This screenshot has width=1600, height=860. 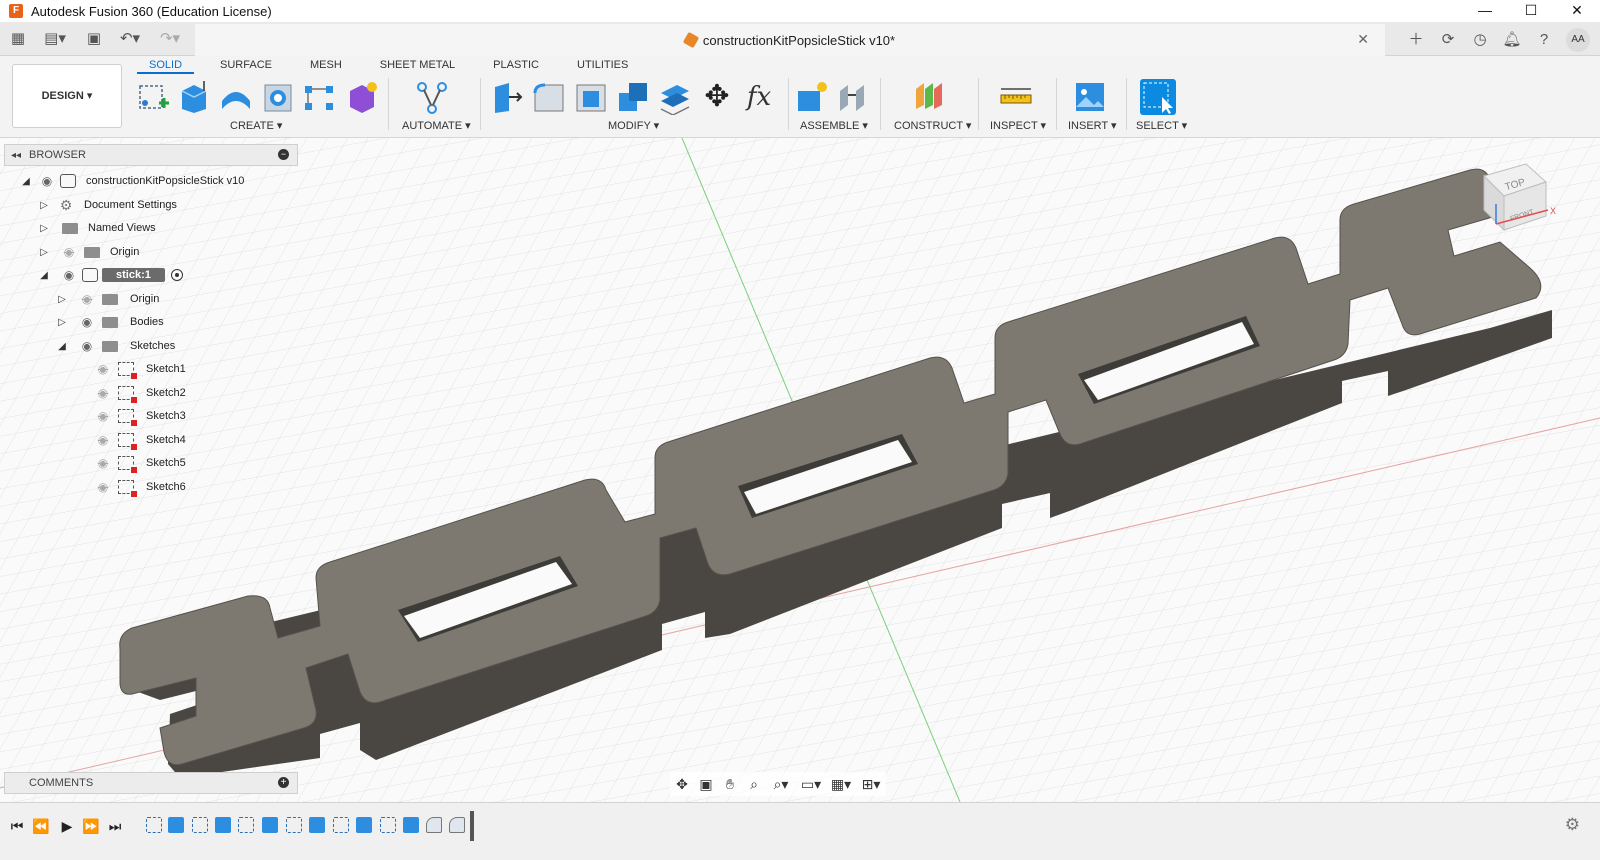 I want to click on go-to-end-icon: ⏭, so click(x=115, y=826).